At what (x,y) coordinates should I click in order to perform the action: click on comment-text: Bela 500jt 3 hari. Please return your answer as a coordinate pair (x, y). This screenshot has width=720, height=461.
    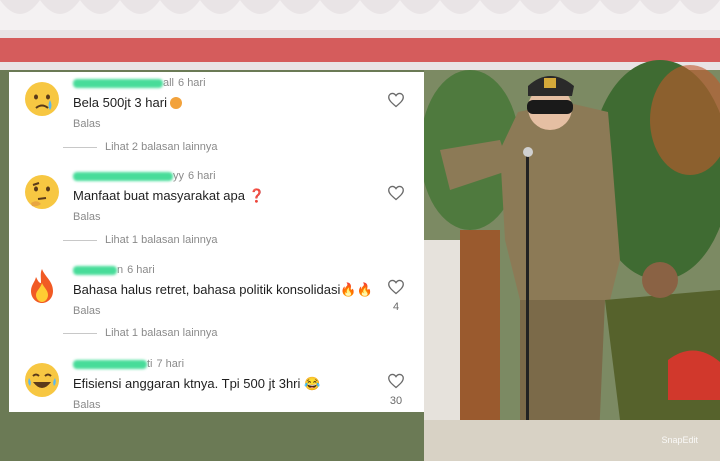
    Looking at the image, I should click on (127, 102).